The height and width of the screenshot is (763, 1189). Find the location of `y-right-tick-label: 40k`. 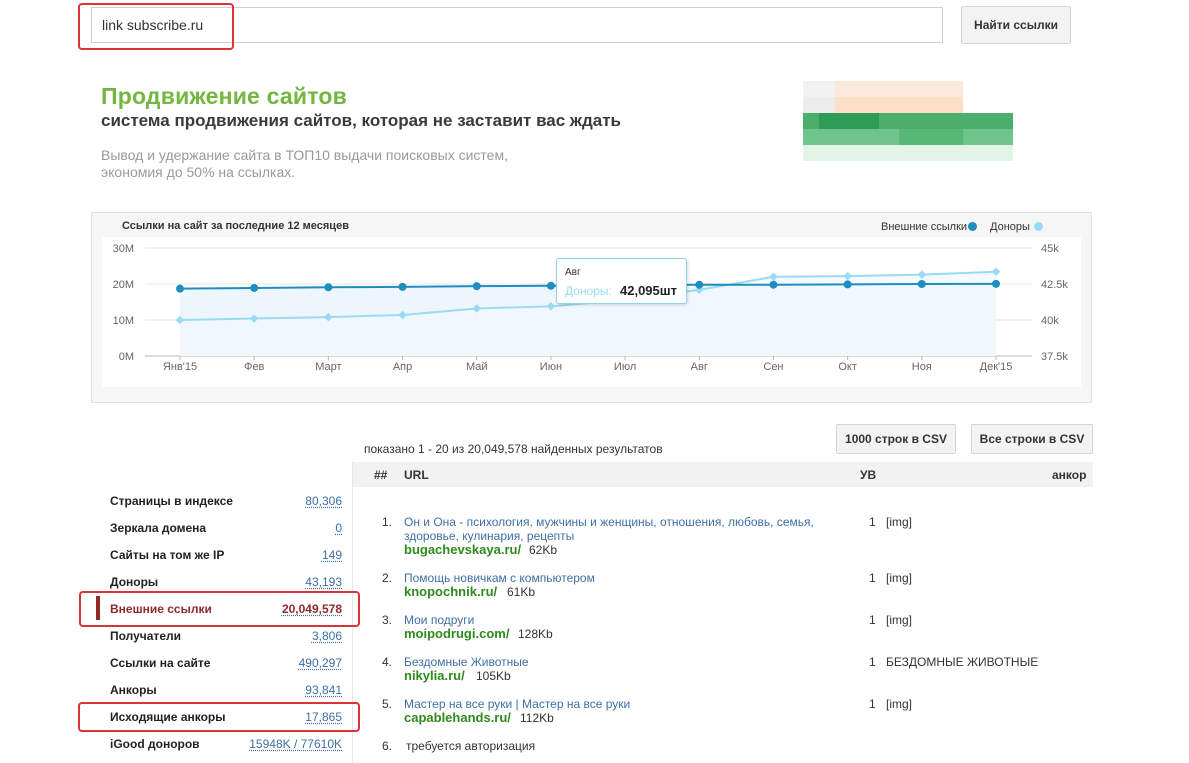

y-right-tick-label: 40k is located at coordinates (1050, 321).